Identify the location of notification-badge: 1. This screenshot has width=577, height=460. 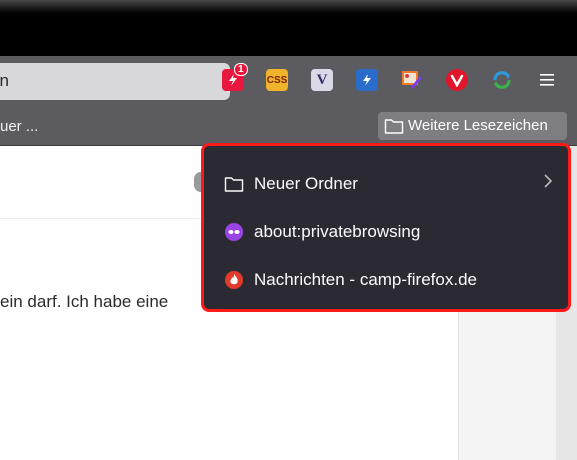
(241, 69).